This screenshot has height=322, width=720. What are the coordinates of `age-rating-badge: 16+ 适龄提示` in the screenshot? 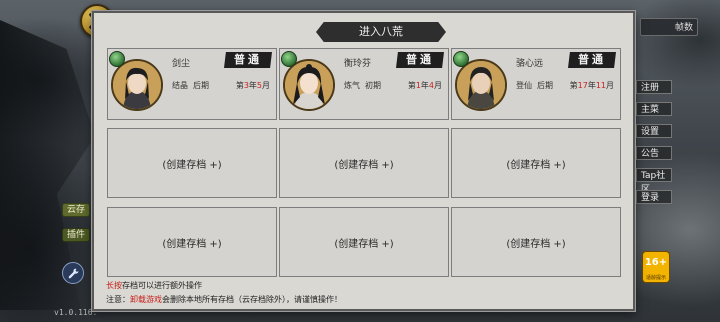 It's located at (656, 267).